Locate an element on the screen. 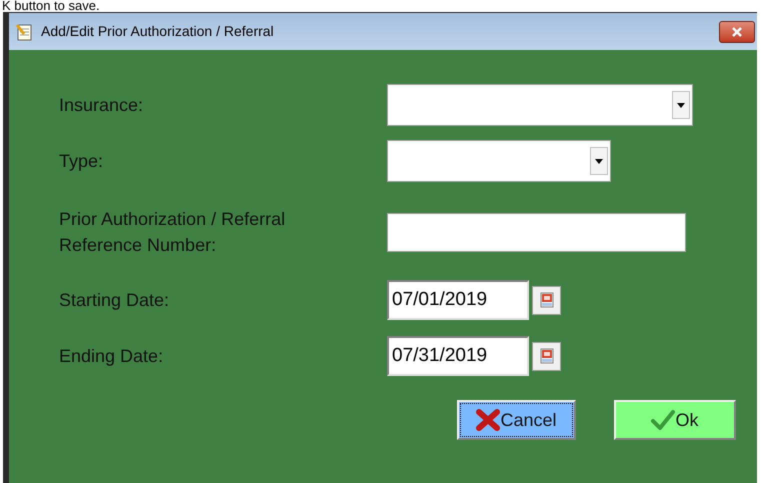  close-icon is located at coordinates (737, 31).